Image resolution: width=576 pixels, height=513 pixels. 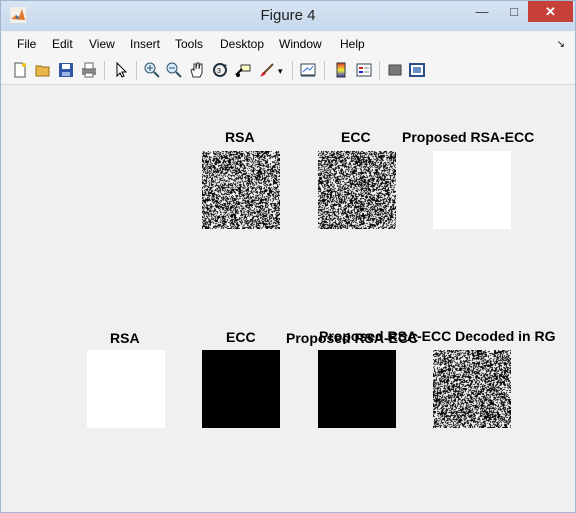 I want to click on subplot-image-rsa, so click(x=241, y=190).